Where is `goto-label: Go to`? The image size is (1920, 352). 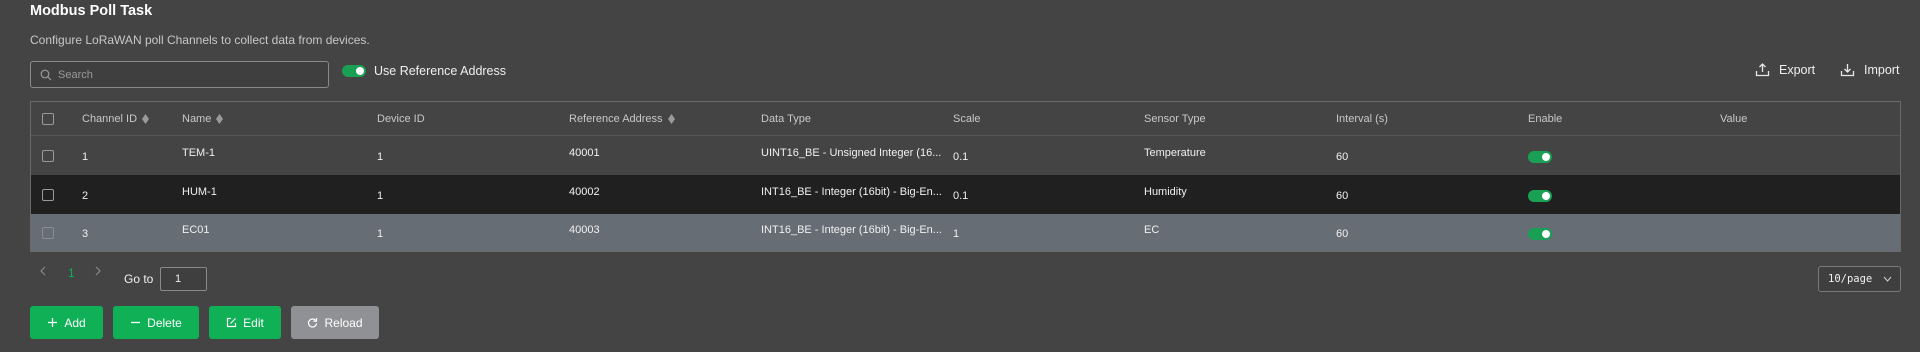 goto-label: Go to is located at coordinates (139, 279).